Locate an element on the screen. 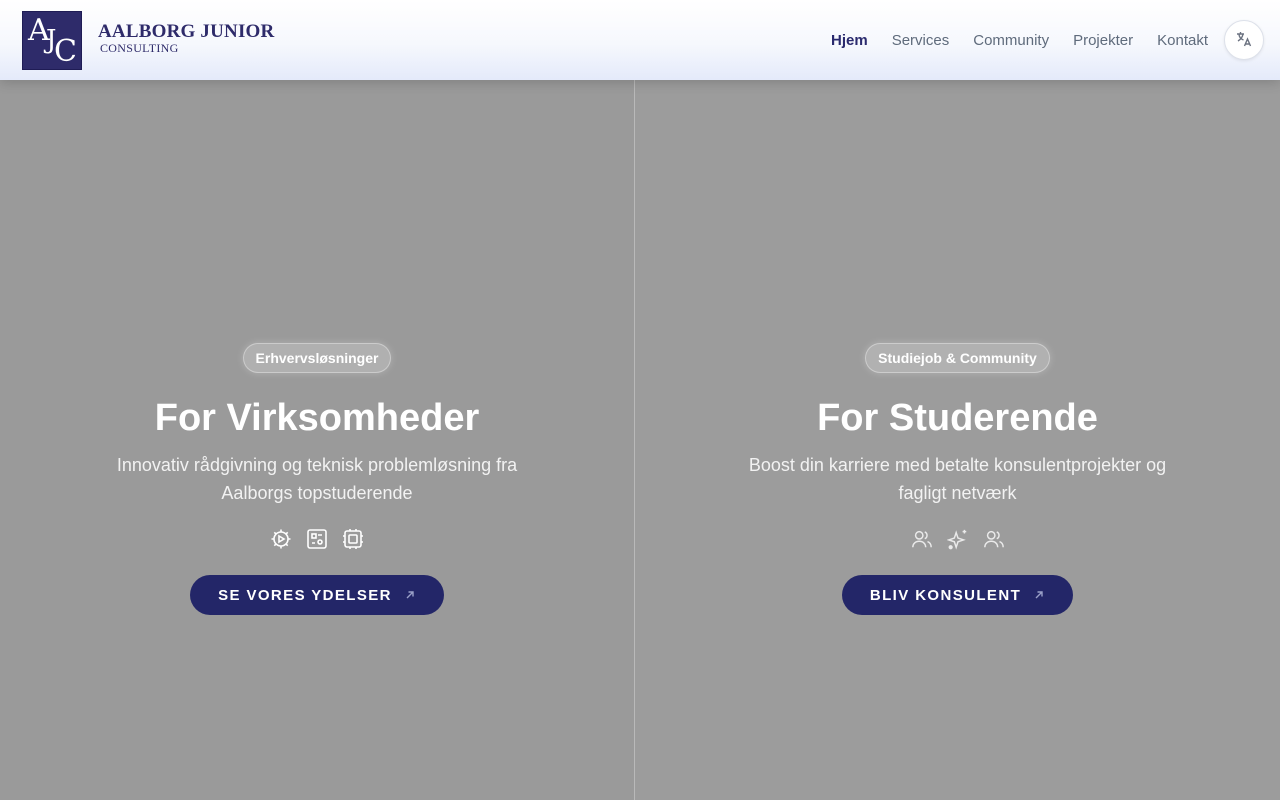 The image size is (1280, 800). logo-wordmark: AALBORG JUNIOR CONSULTING is located at coordinates (186, 37).